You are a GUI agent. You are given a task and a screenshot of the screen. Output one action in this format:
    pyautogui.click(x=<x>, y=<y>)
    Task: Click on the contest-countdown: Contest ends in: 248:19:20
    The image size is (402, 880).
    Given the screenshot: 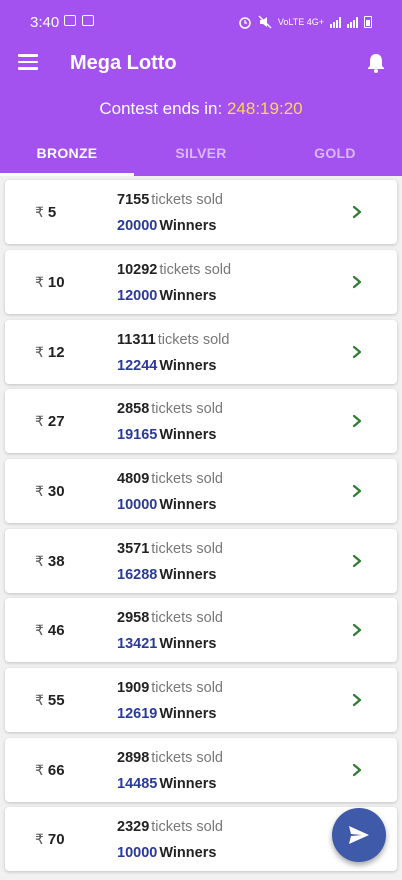 What is the action you would take?
    pyautogui.click(x=201, y=109)
    